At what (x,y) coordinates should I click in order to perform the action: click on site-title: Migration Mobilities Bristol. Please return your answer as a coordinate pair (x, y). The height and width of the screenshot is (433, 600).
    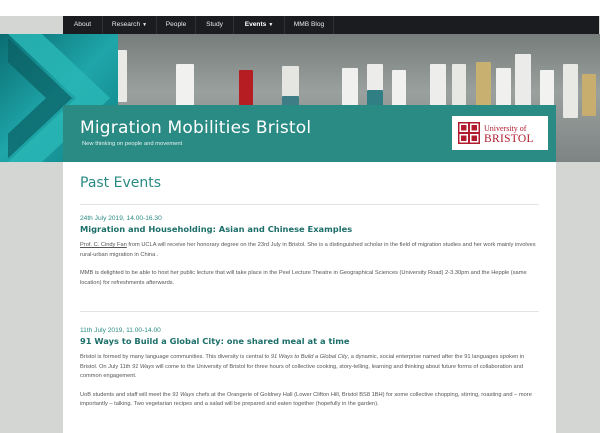
    Looking at the image, I should click on (195, 128).